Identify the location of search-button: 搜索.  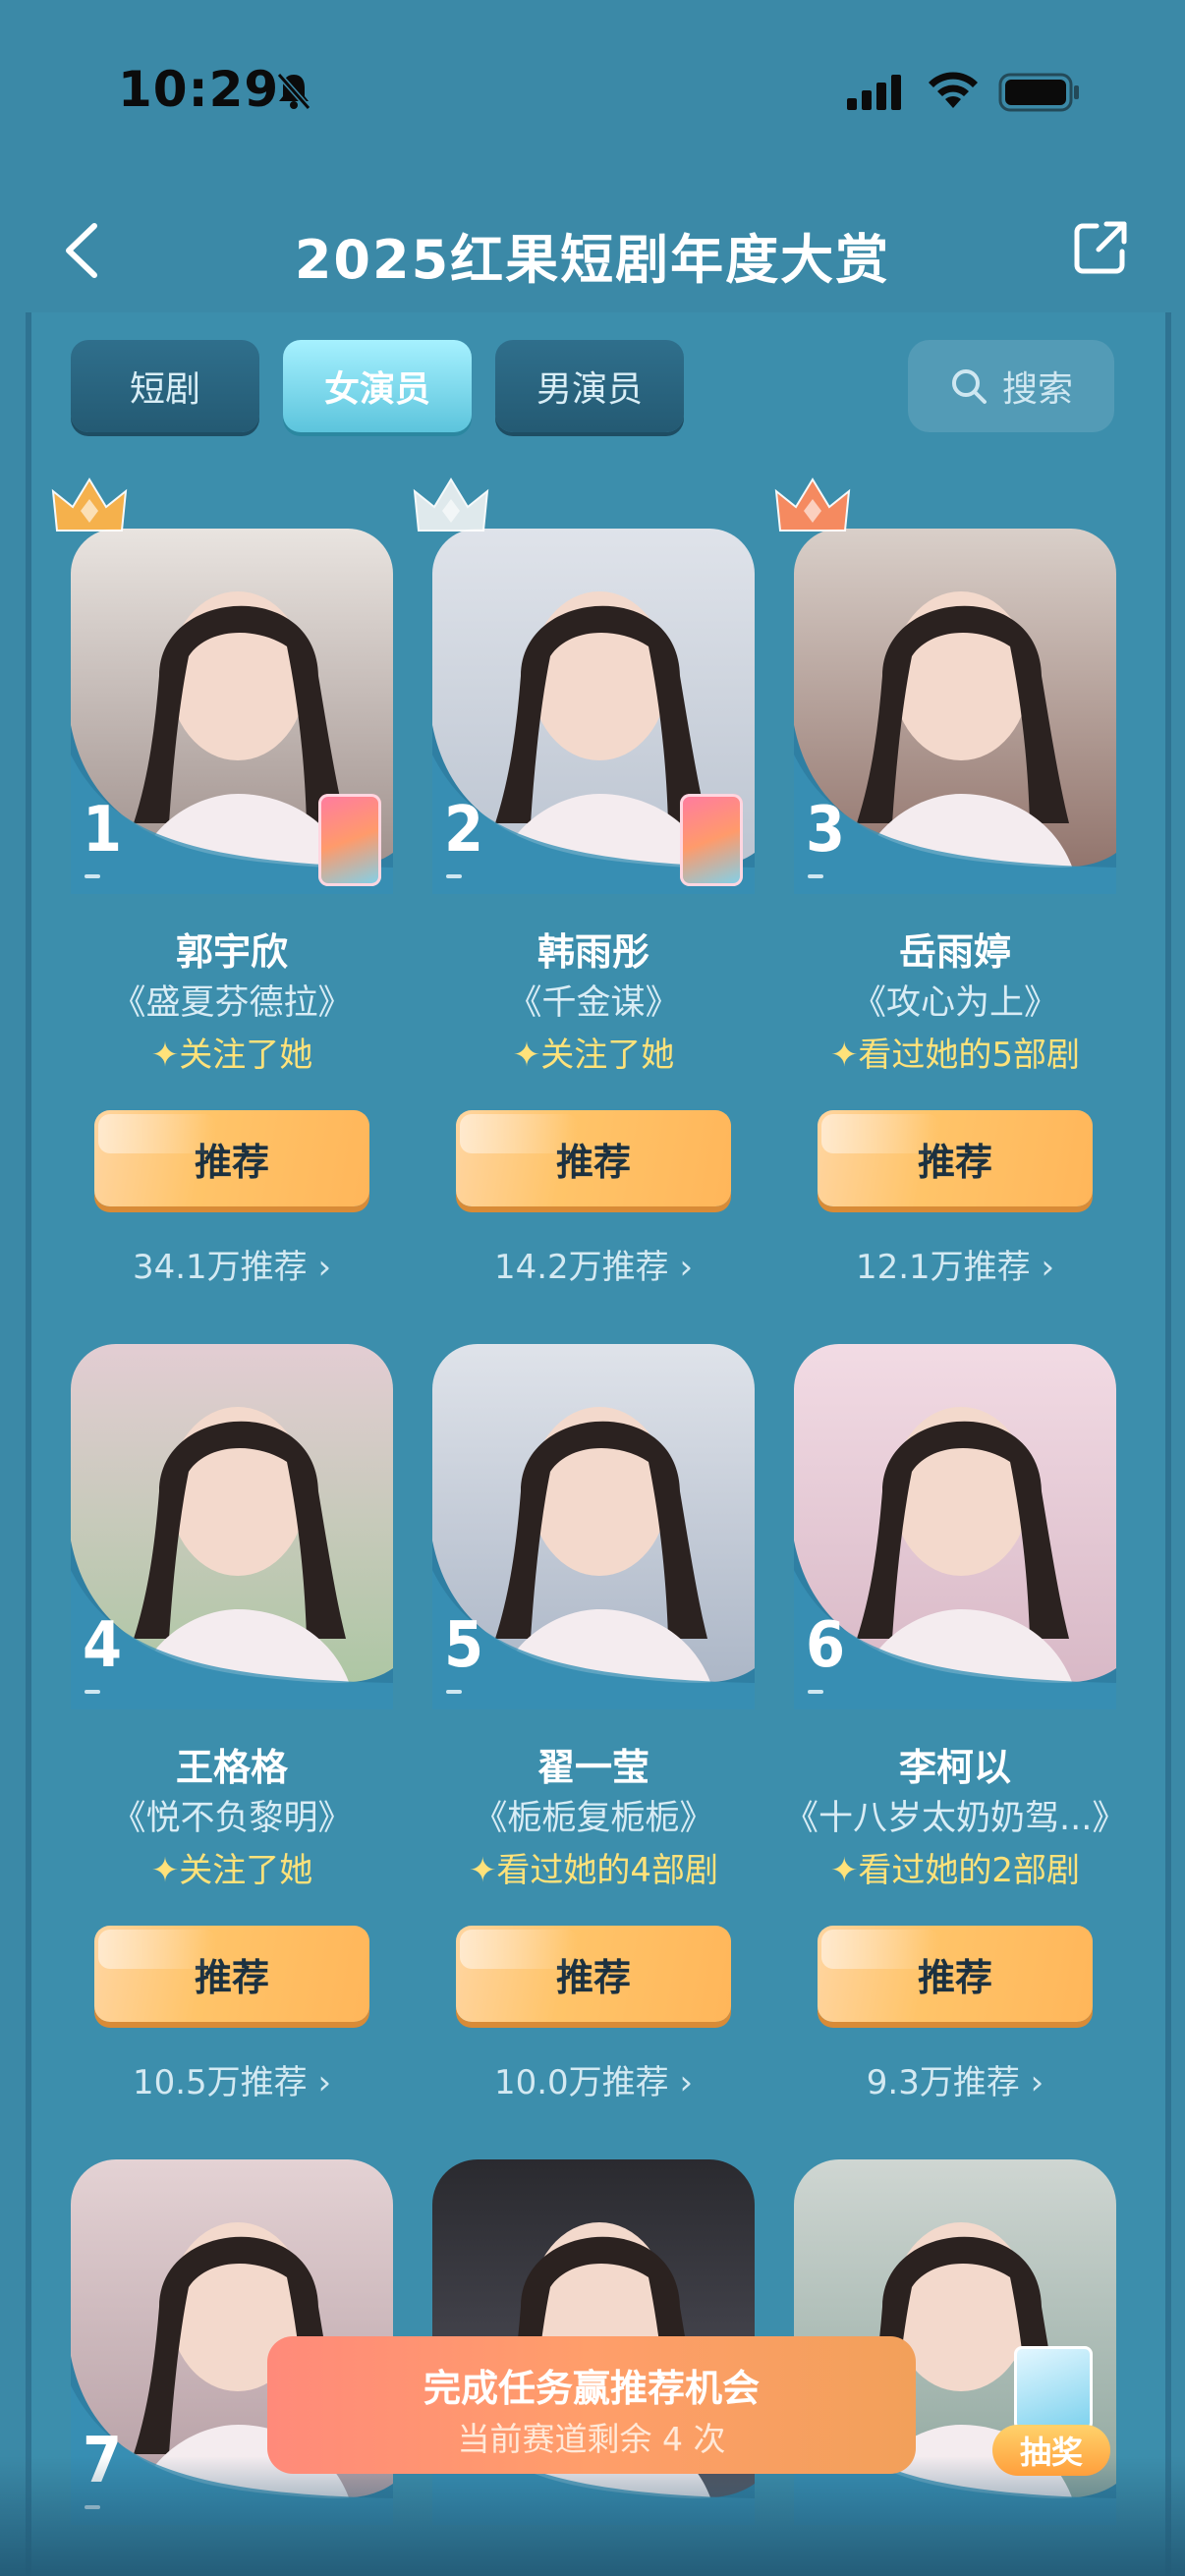
(1011, 386).